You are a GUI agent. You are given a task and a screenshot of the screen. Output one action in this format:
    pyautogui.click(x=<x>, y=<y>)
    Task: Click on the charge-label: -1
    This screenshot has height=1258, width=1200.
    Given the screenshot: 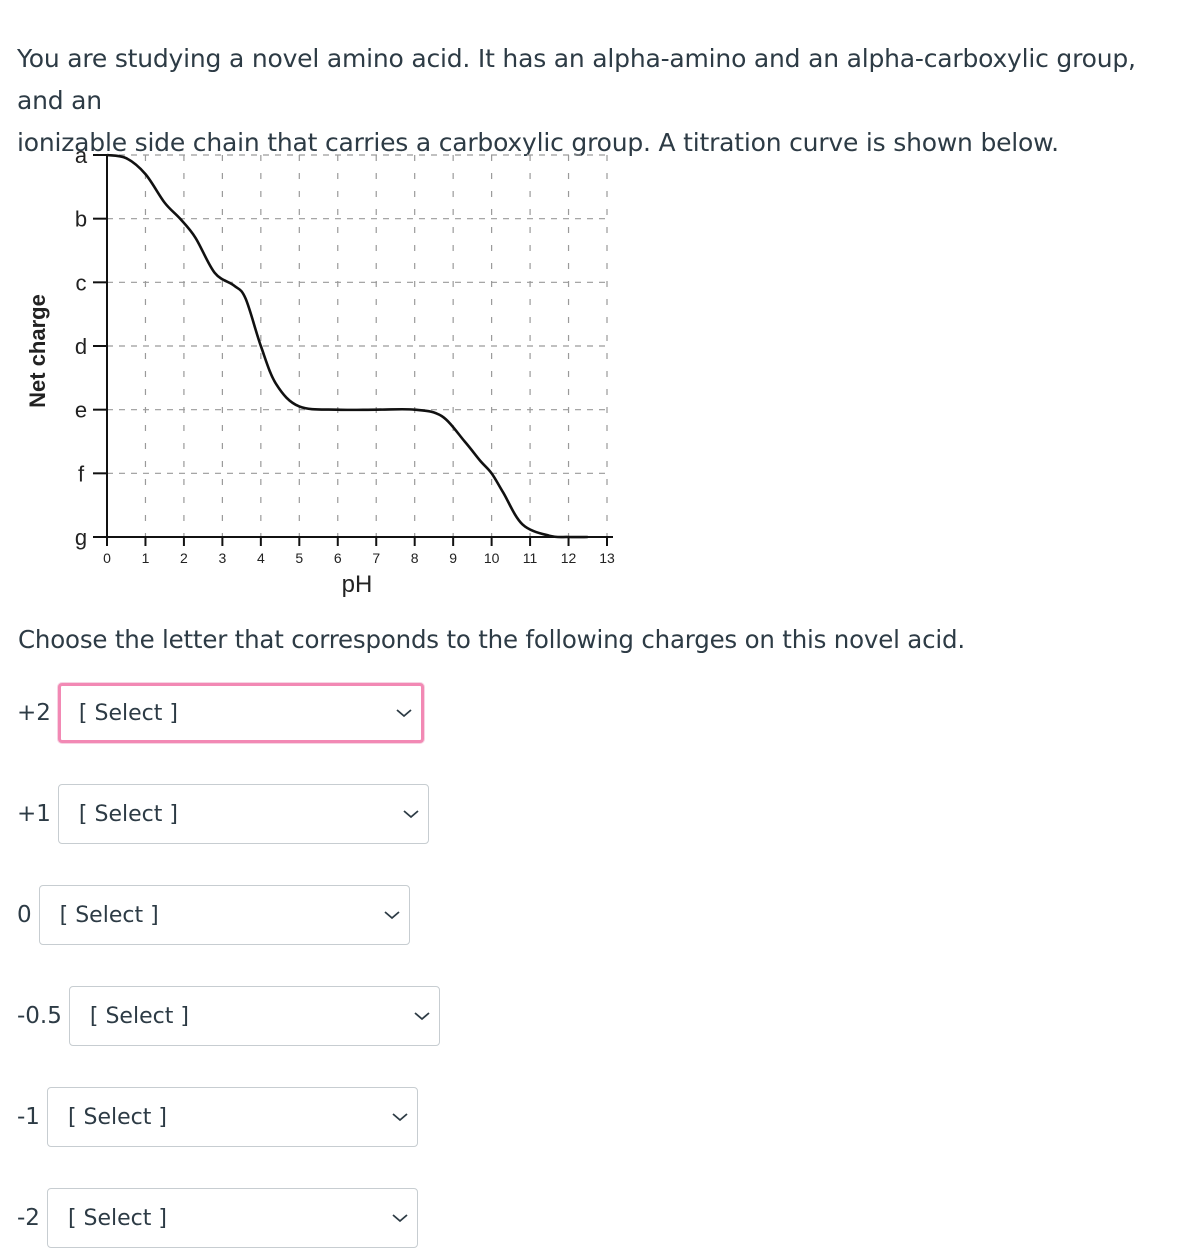 What is the action you would take?
    pyautogui.click(x=28, y=1117)
    